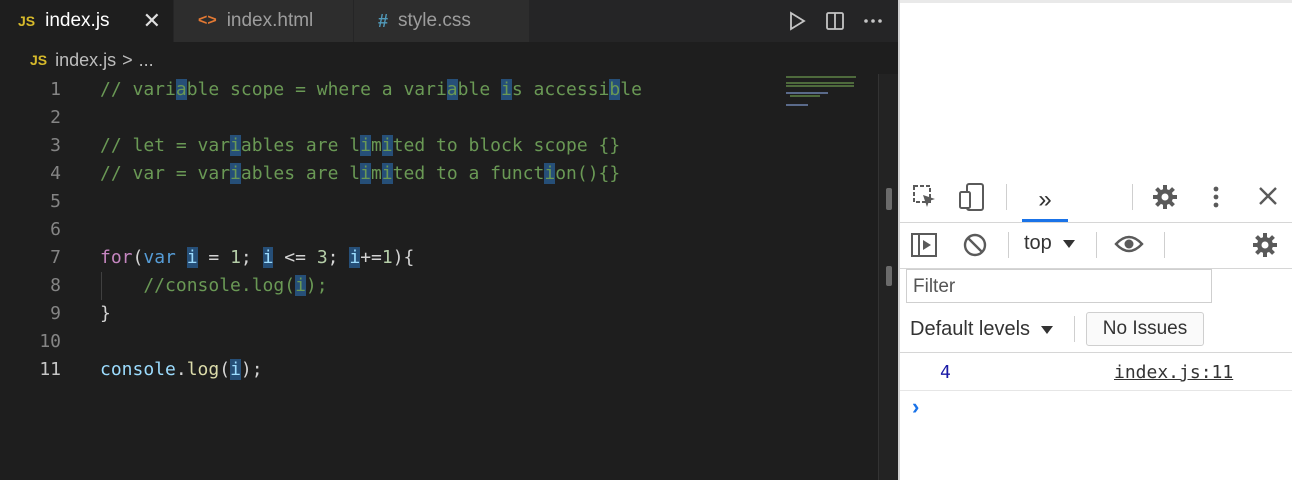  Describe the element at coordinates (1216, 197) in the screenshot. I see `more-options-icon` at that location.